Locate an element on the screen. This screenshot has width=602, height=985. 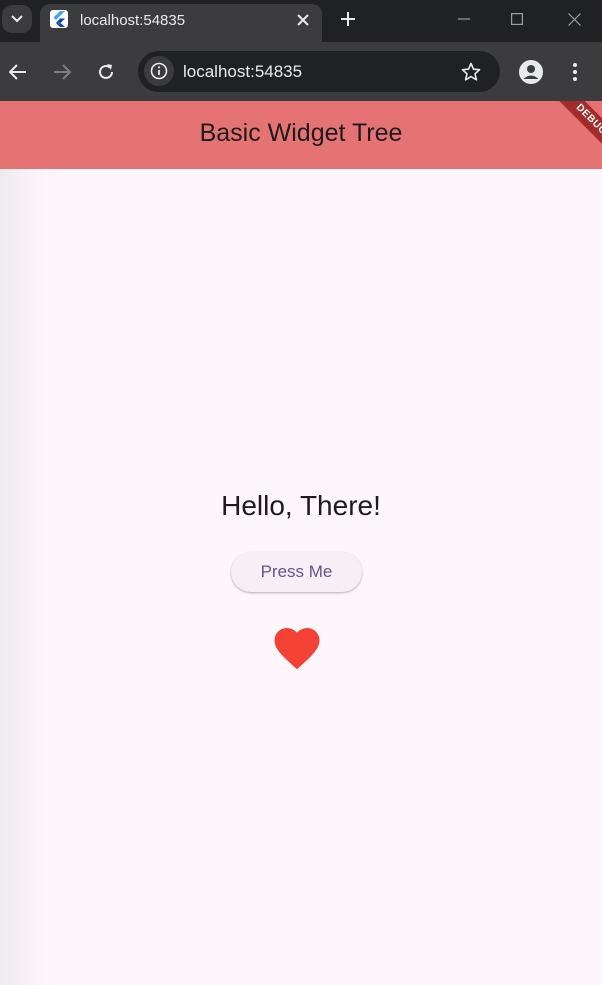
browser-tab: localhost:54835 is located at coordinates (181, 23).